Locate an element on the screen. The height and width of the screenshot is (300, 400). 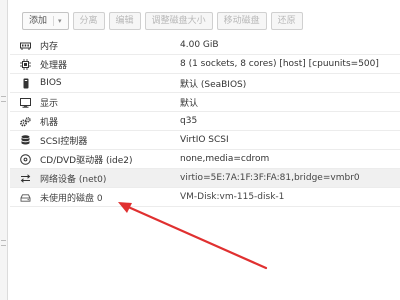
move-disk-button: 移动磁盘 is located at coordinates (241, 21).